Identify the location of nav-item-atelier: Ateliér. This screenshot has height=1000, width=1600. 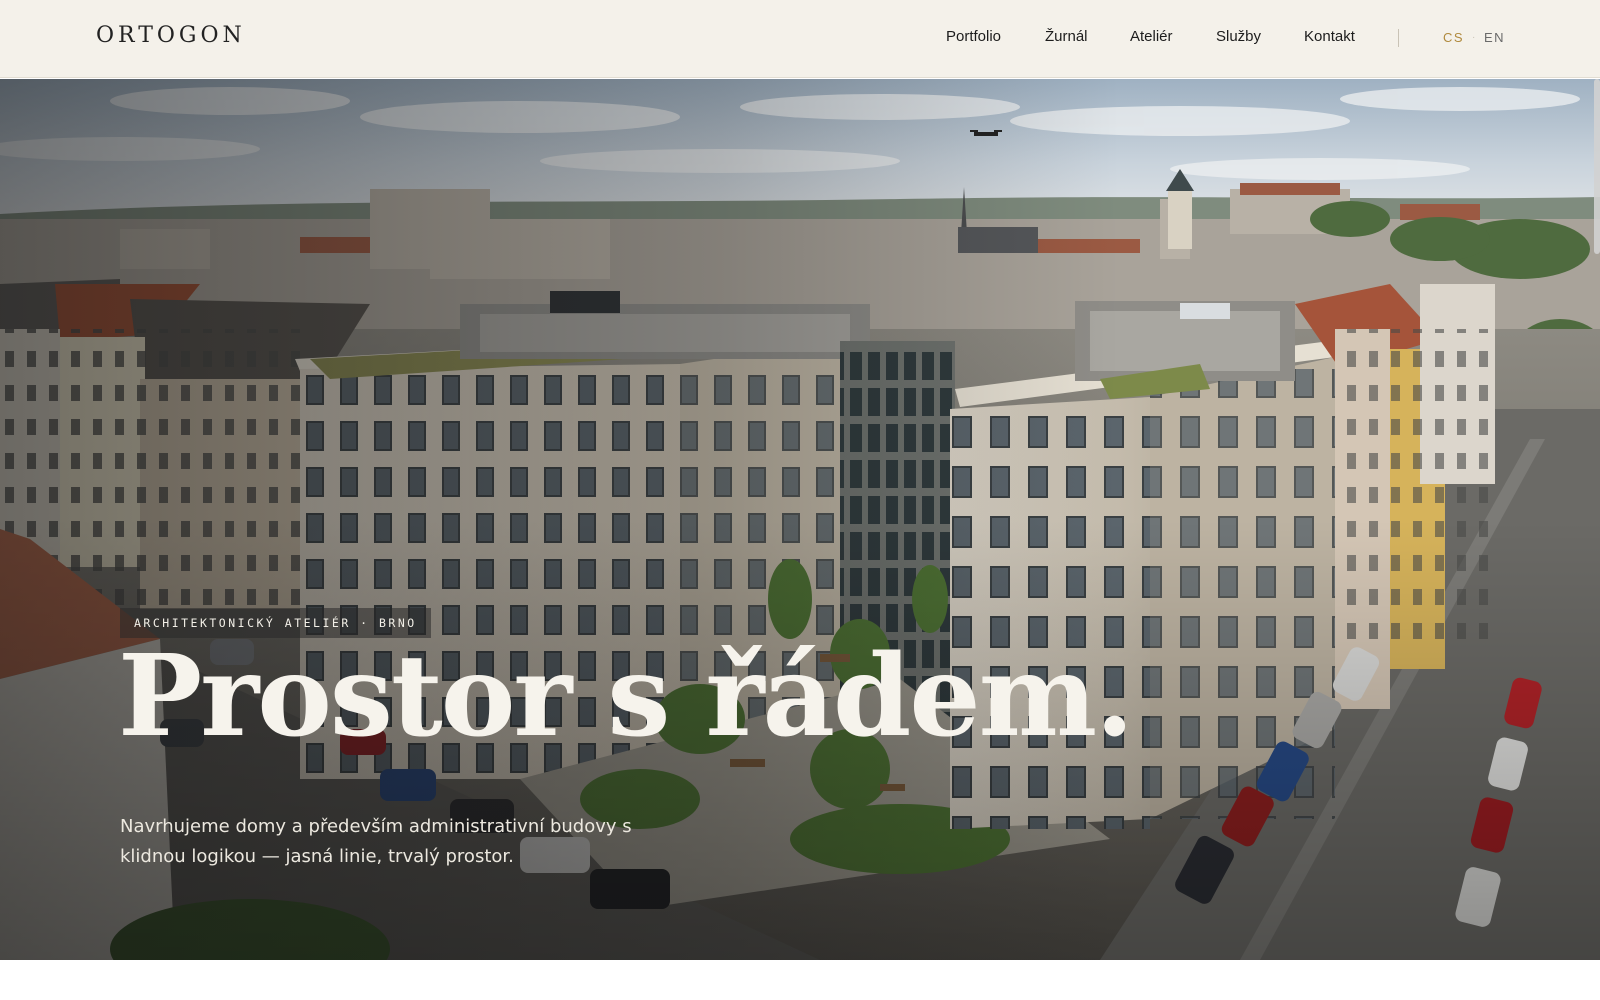
(1151, 37).